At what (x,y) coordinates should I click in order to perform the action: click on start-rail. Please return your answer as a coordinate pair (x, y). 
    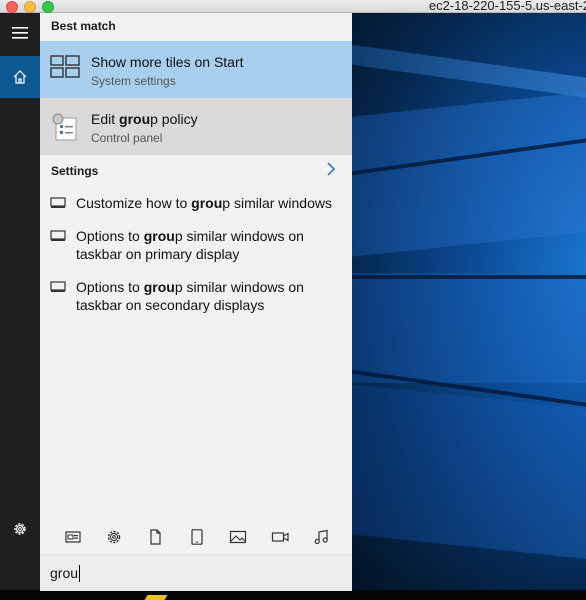
    Looking at the image, I should click on (20, 301).